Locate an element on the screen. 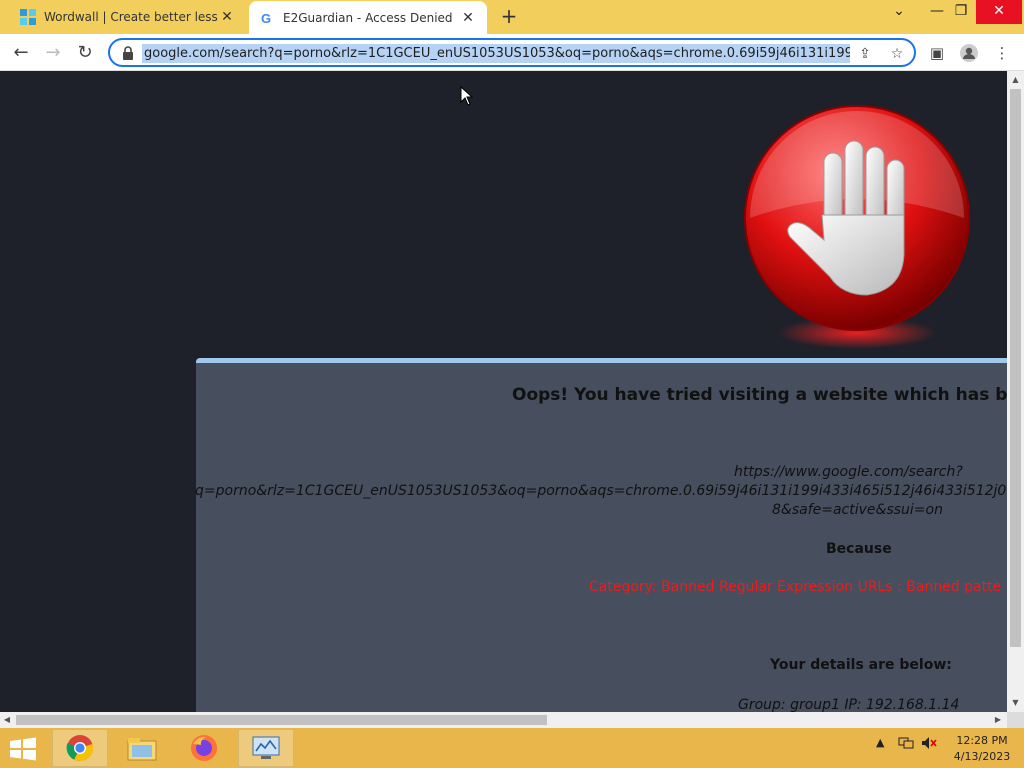  chrome-icon is located at coordinates (80, 748).